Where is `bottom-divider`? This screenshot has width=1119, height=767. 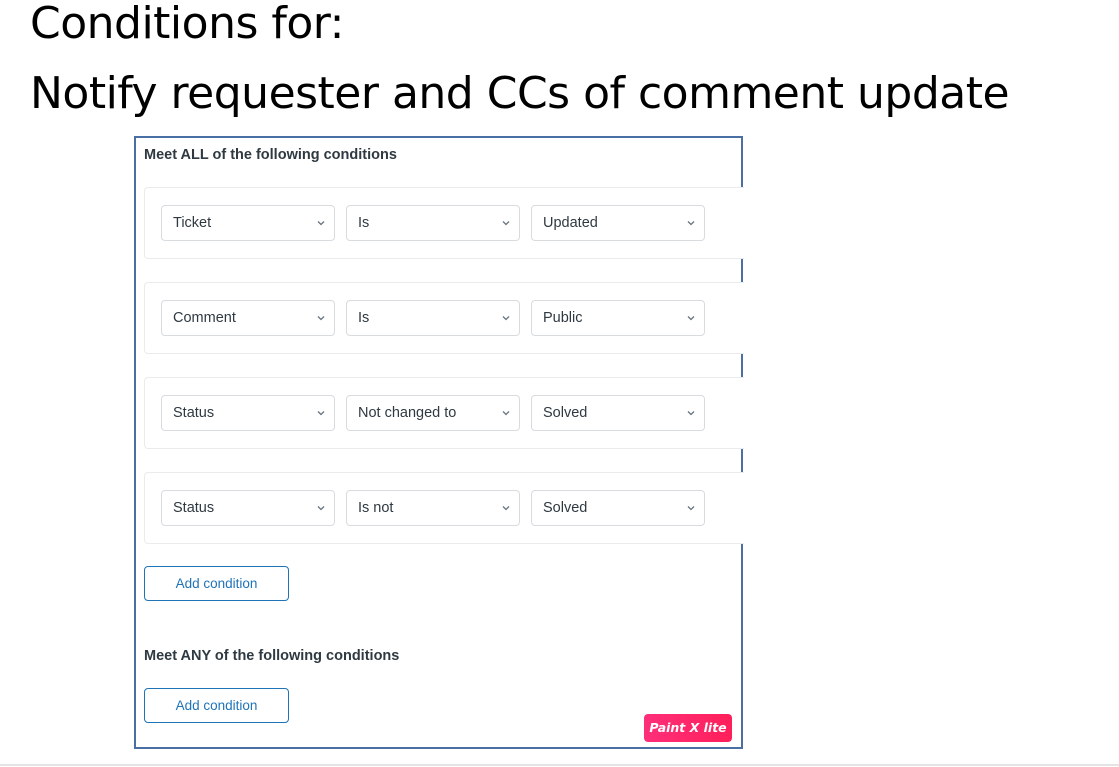 bottom-divider is located at coordinates (559, 765).